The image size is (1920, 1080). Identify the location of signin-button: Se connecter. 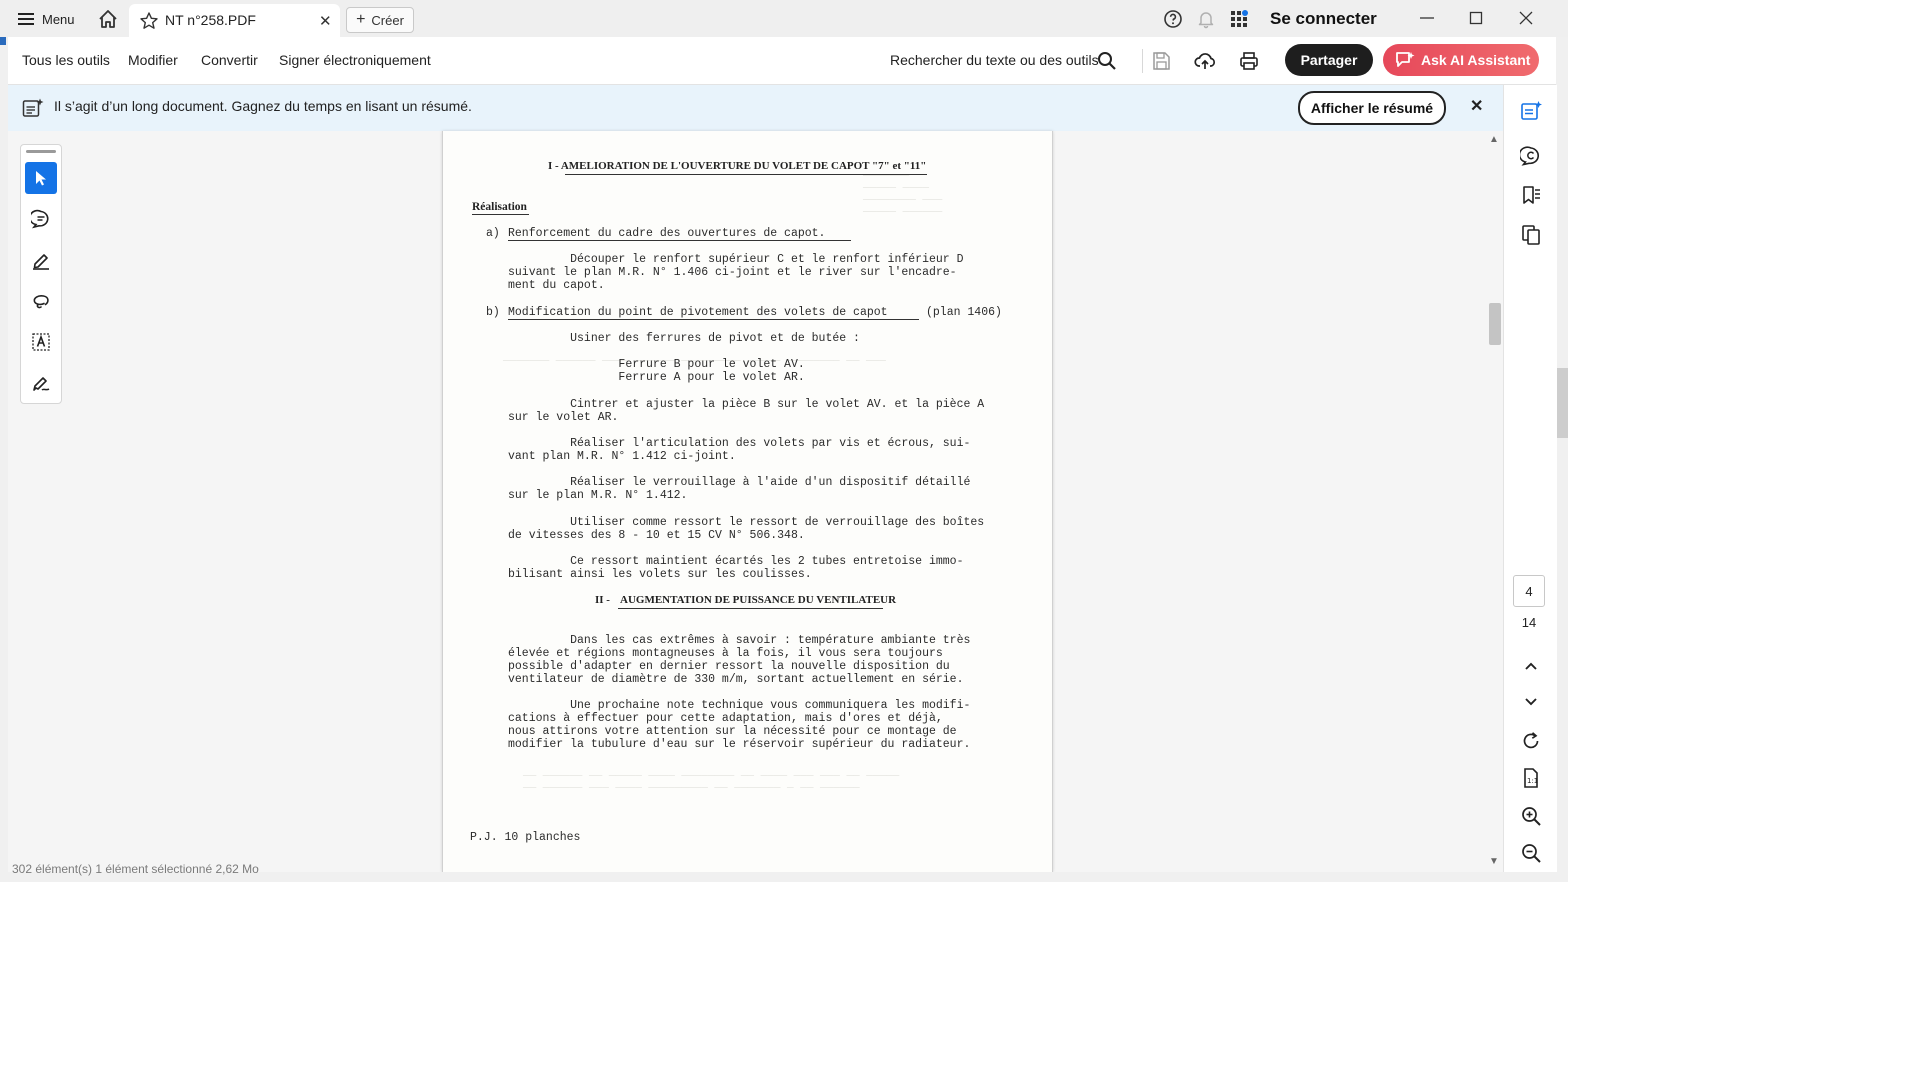
(1323, 19).